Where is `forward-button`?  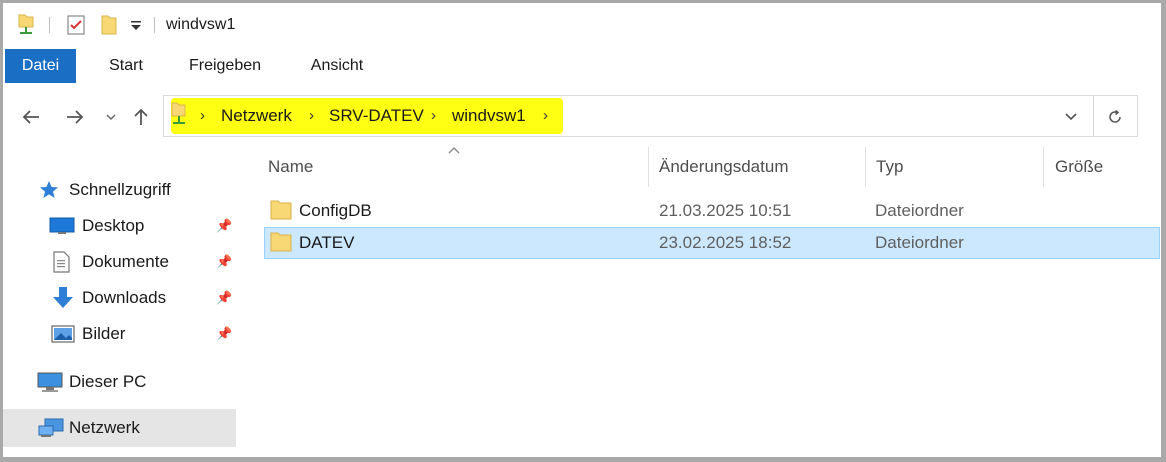
forward-button is located at coordinates (75, 117).